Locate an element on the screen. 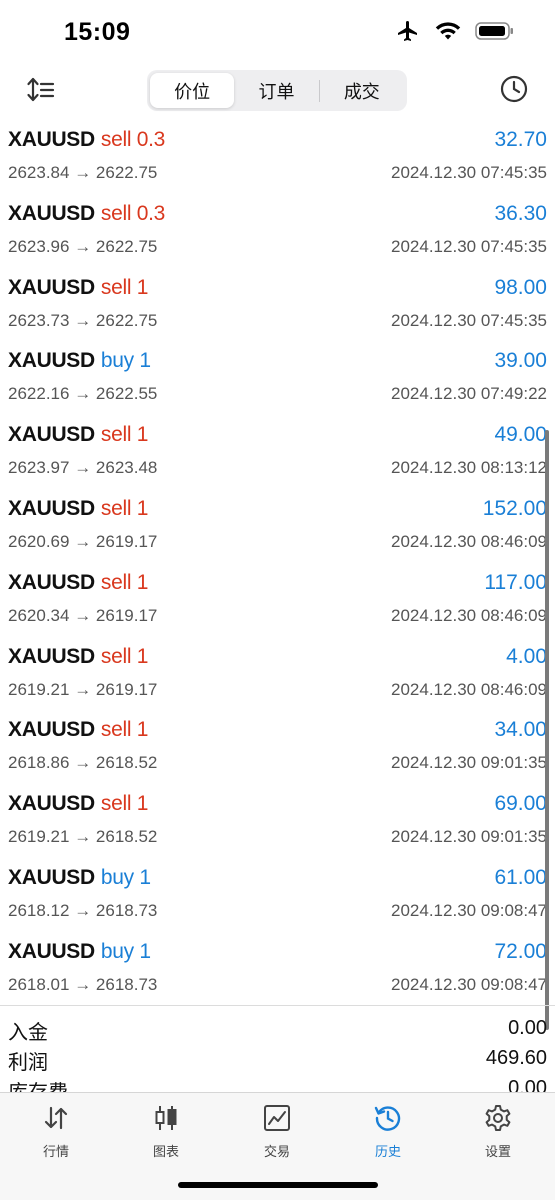  trade-prices: 2618.86 → 2618.52 is located at coordinates (82, 763).